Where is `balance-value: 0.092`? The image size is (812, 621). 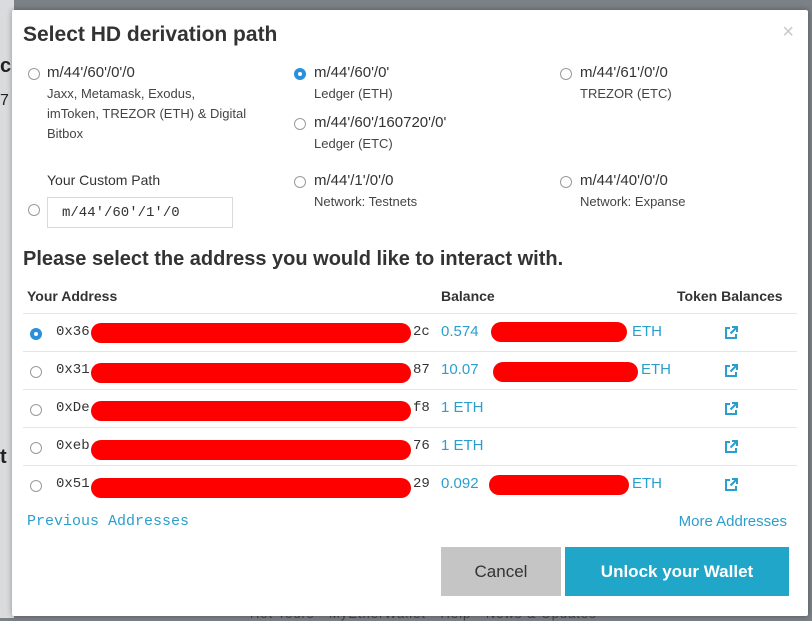
balance-value: 0.092 is located at coordinates (460, 483).